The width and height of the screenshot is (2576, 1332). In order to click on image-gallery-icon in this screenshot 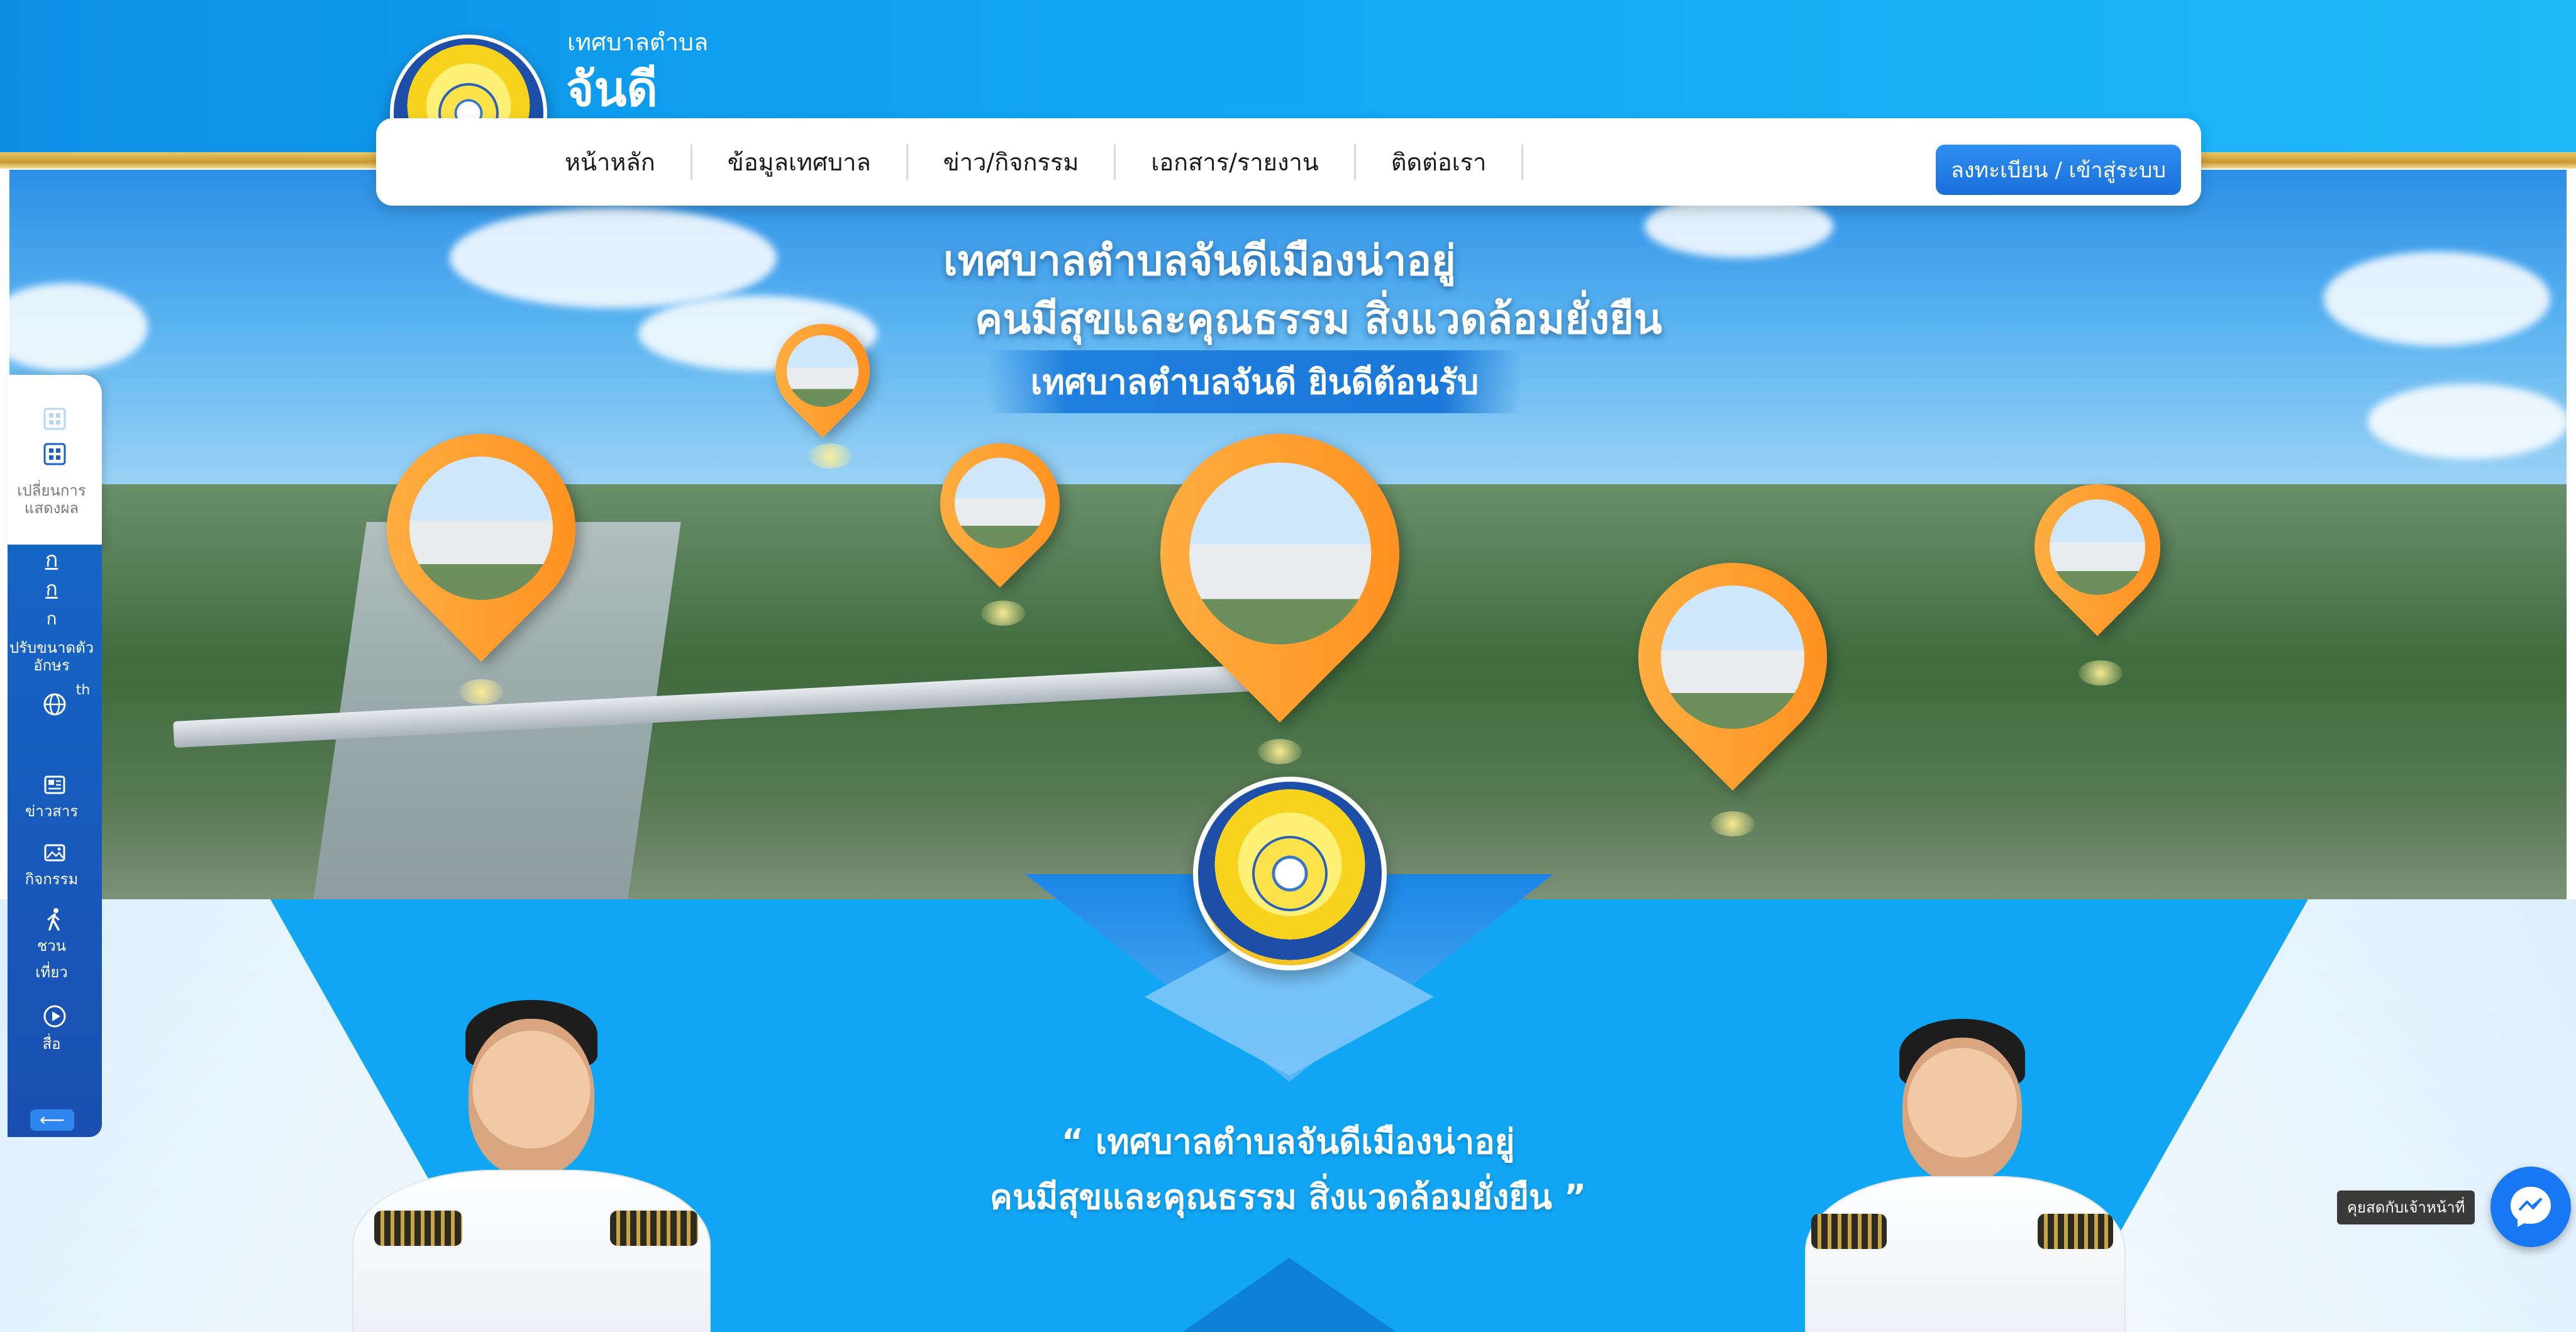, I will do `click(54, 852)`.